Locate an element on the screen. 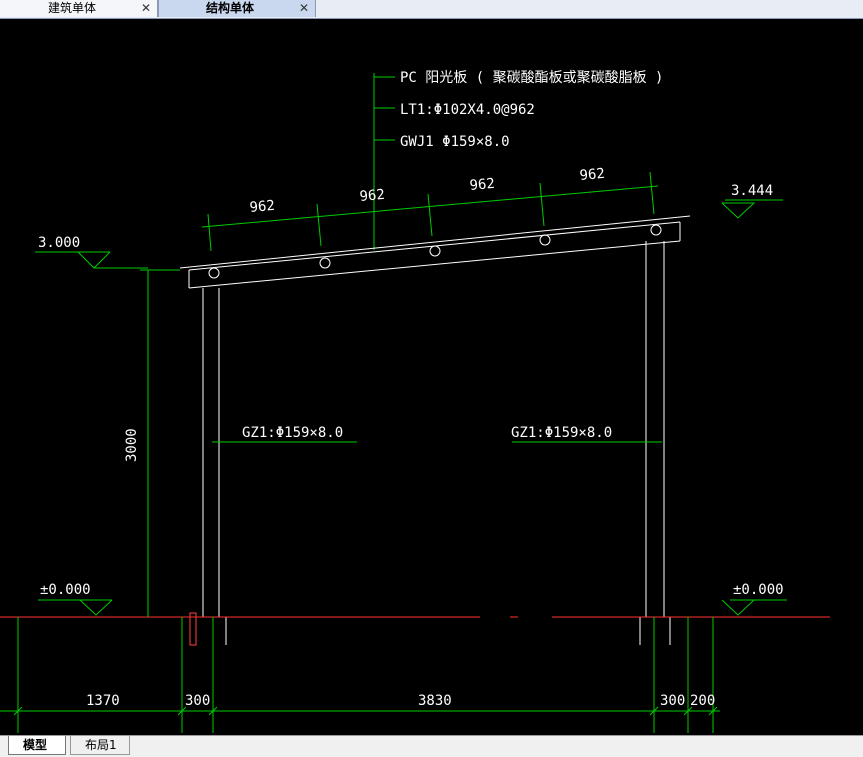  height-dim-label: 3000 is located at coordinates (132, 445).